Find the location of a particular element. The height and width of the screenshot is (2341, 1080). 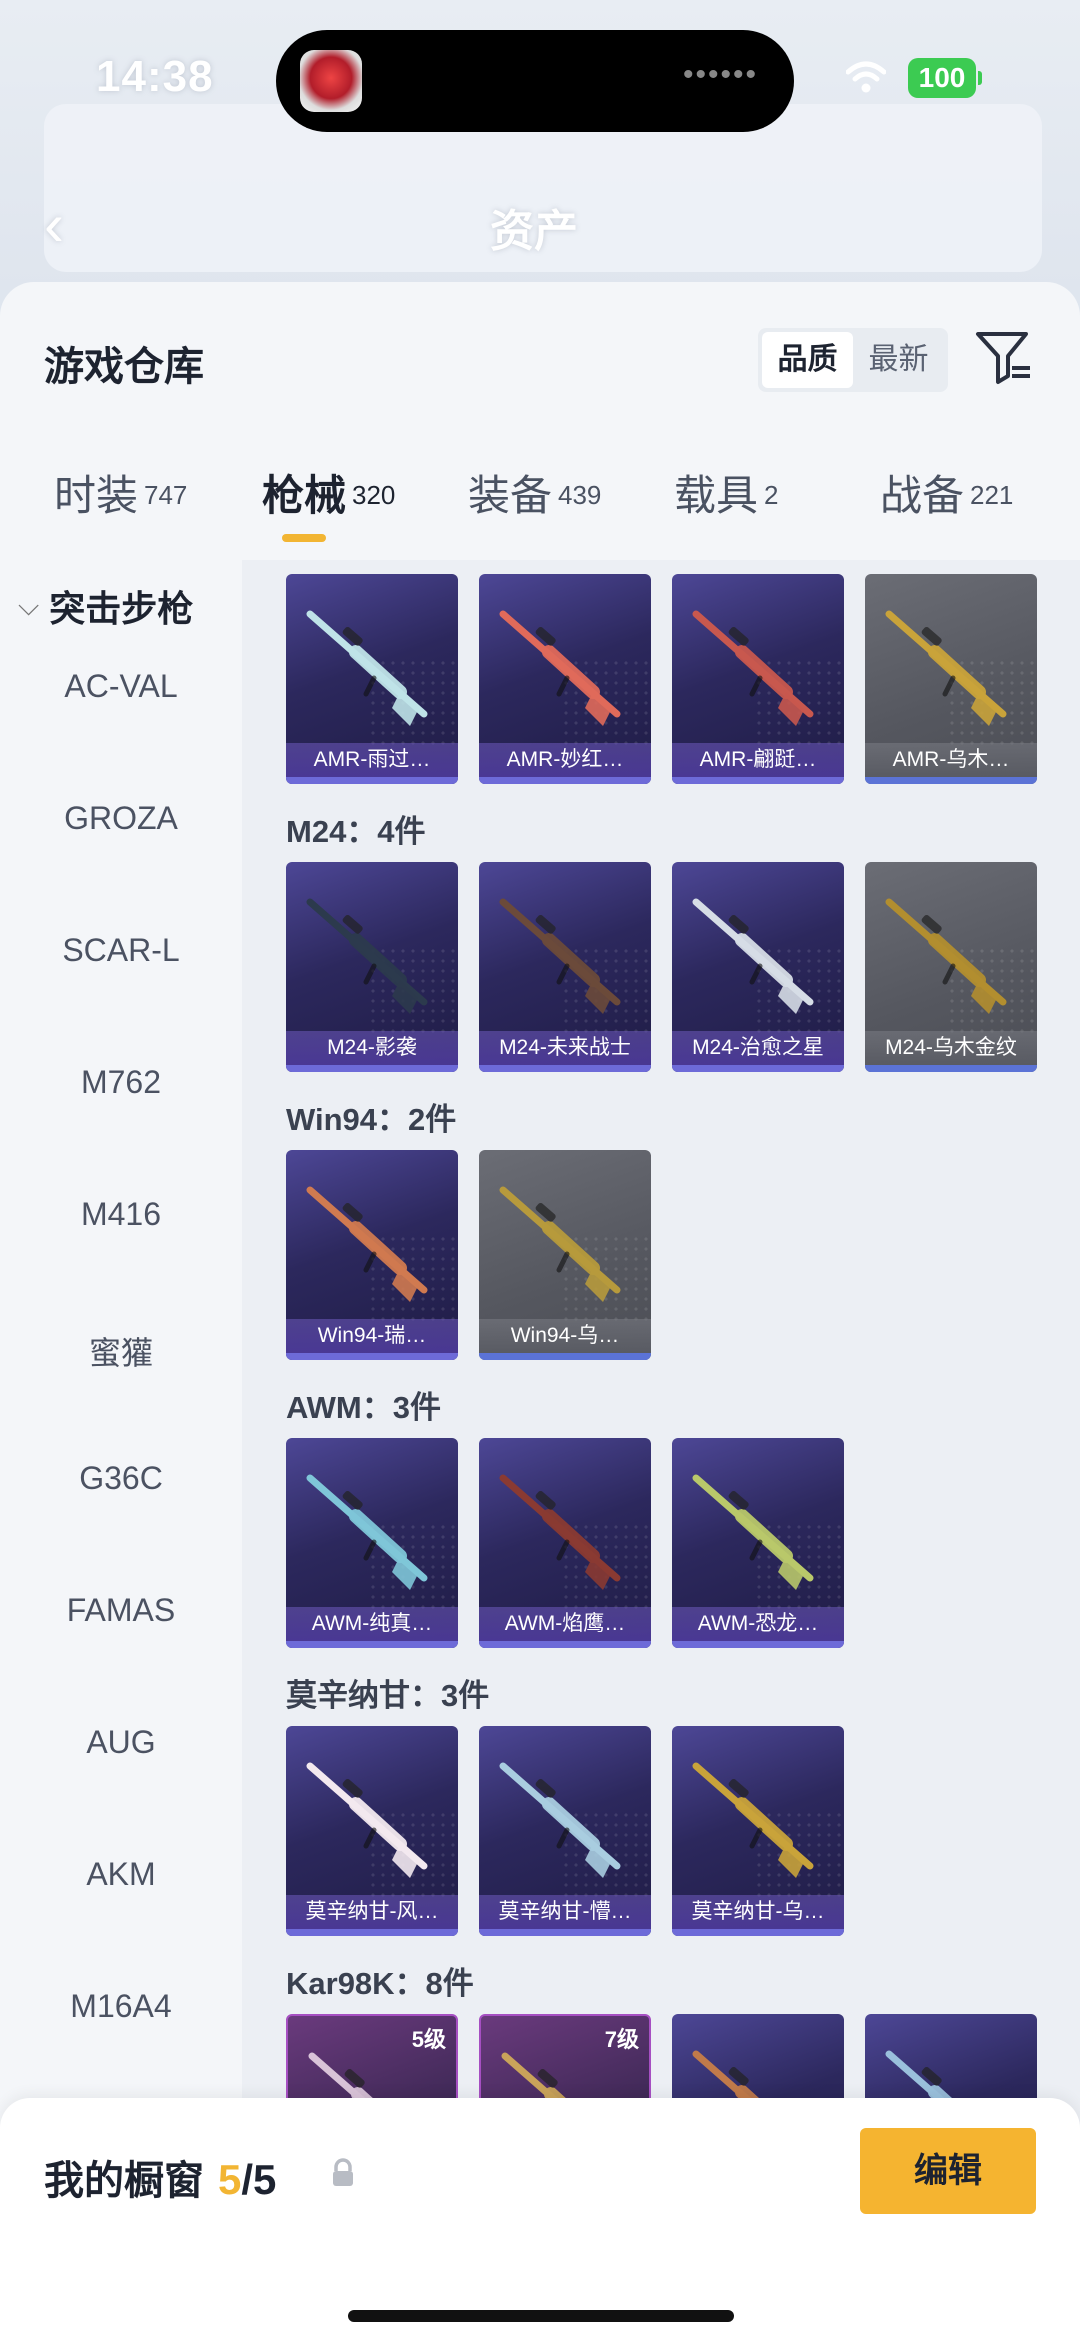

category-item: GROZA is located at coordinates (121, 818).